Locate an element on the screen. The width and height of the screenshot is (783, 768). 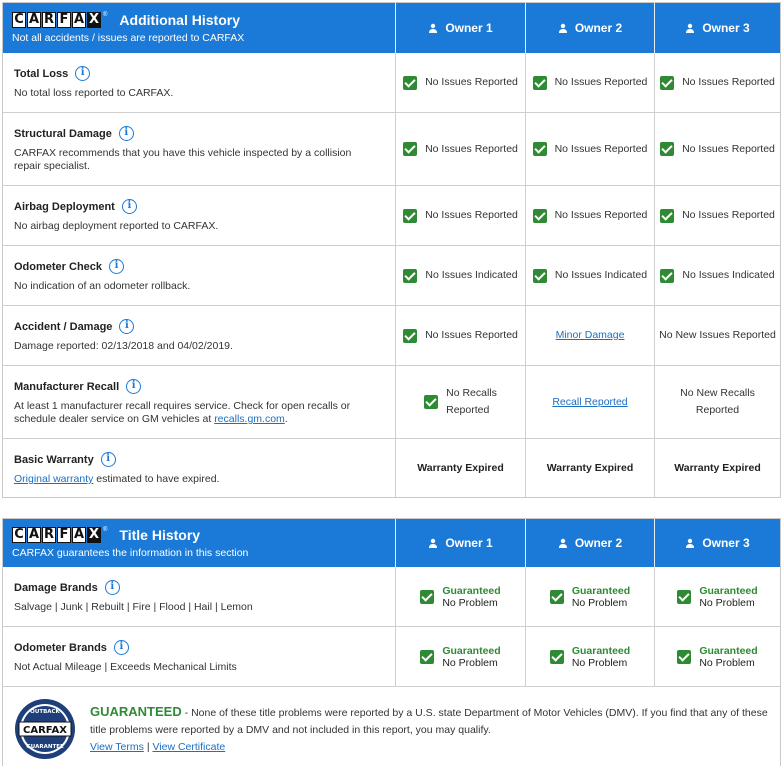
section-title: Title History is located at coordinates (160, 535).